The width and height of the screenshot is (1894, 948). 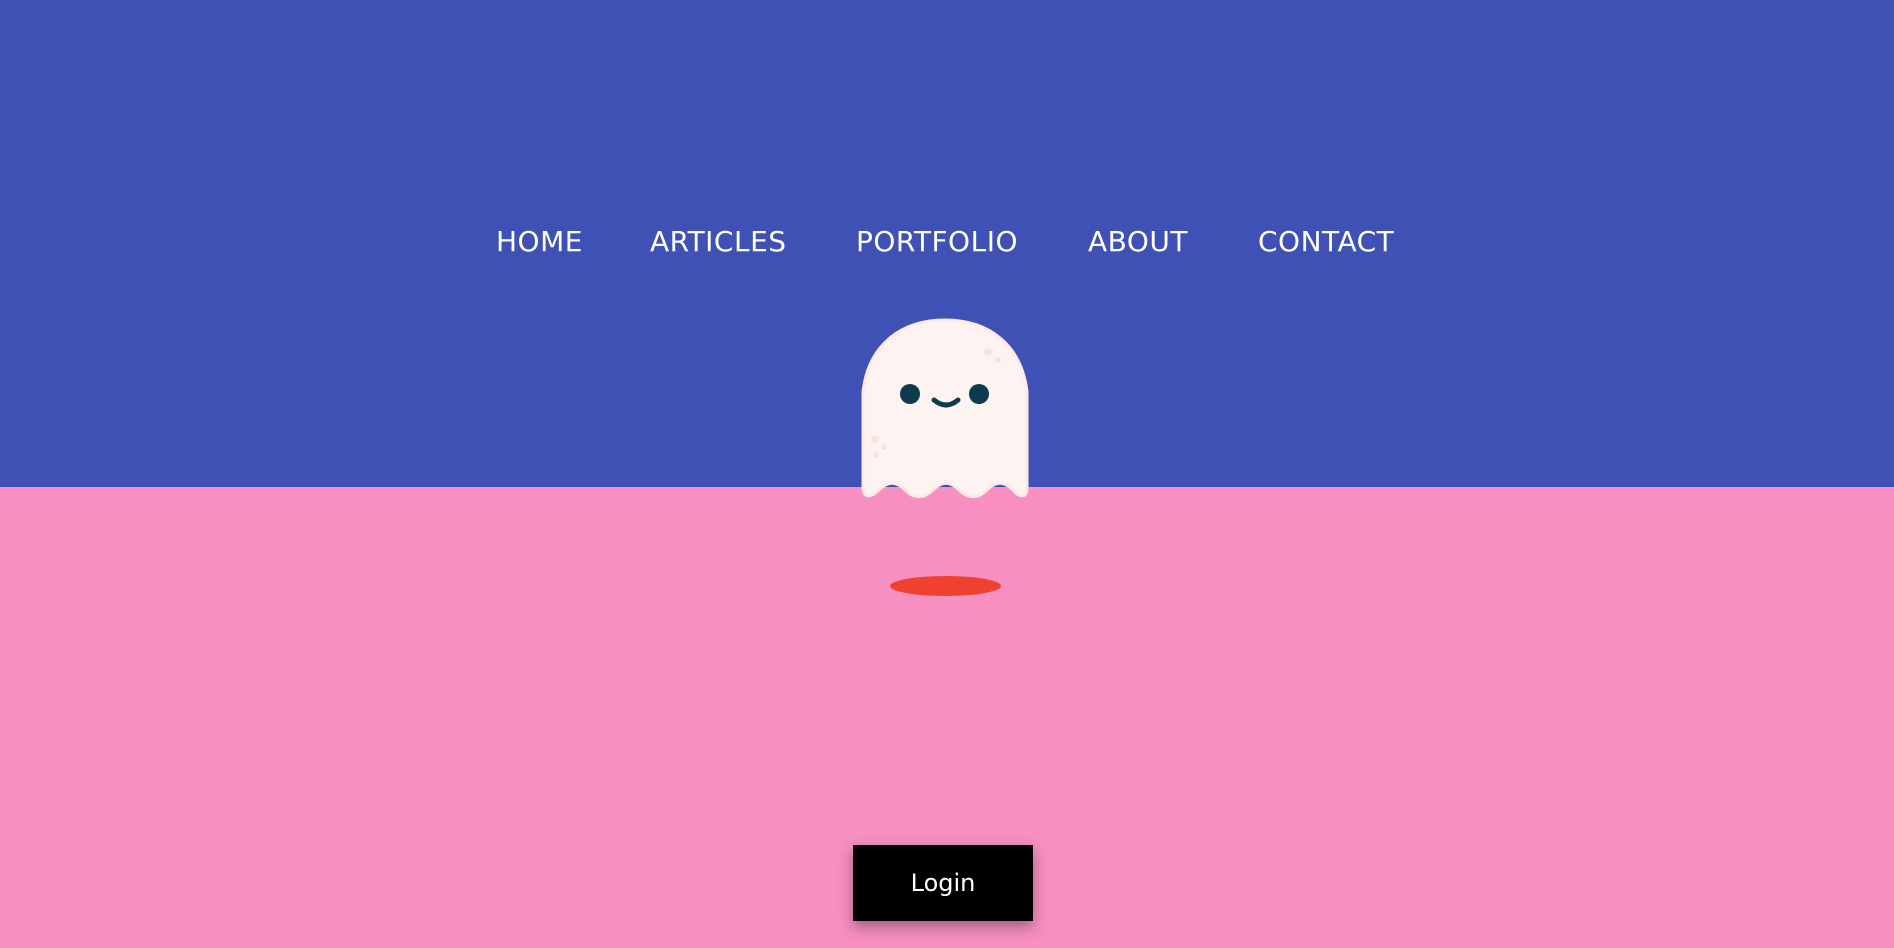 I want to click on nav-item-about: ABOUT, so click(x=1138, y=242).